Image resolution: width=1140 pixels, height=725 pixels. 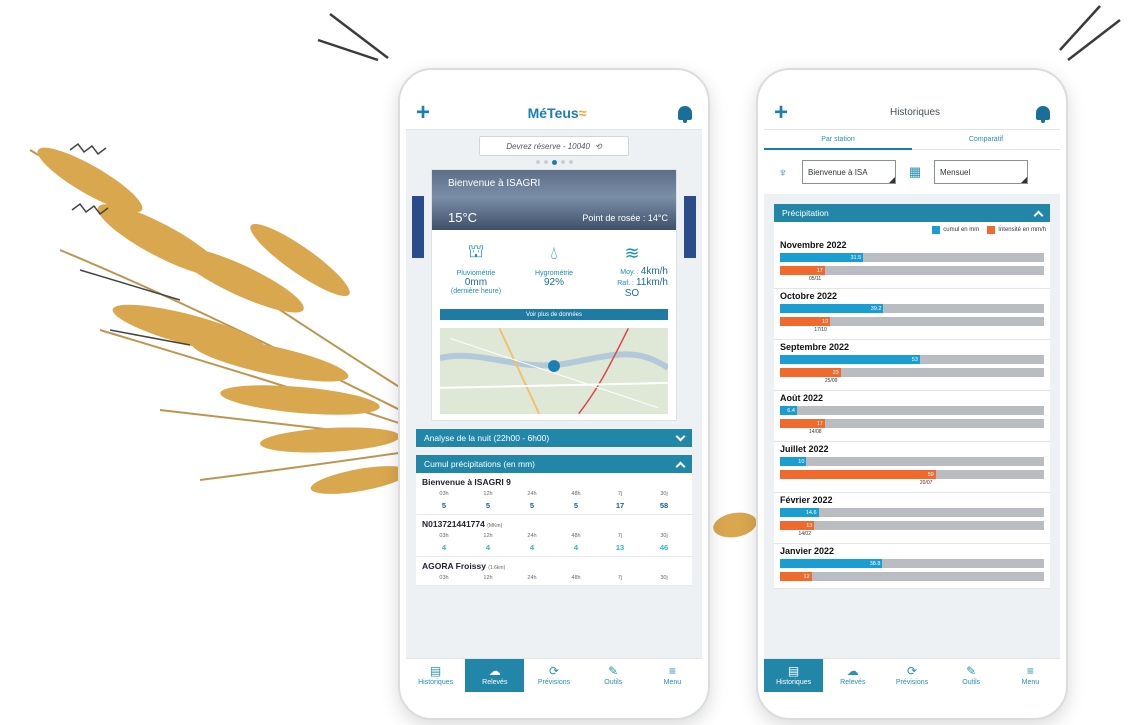 I want to click on precip-headers: 03h 12h 24h 48h 7j 30j, so click(x=553, y=494).